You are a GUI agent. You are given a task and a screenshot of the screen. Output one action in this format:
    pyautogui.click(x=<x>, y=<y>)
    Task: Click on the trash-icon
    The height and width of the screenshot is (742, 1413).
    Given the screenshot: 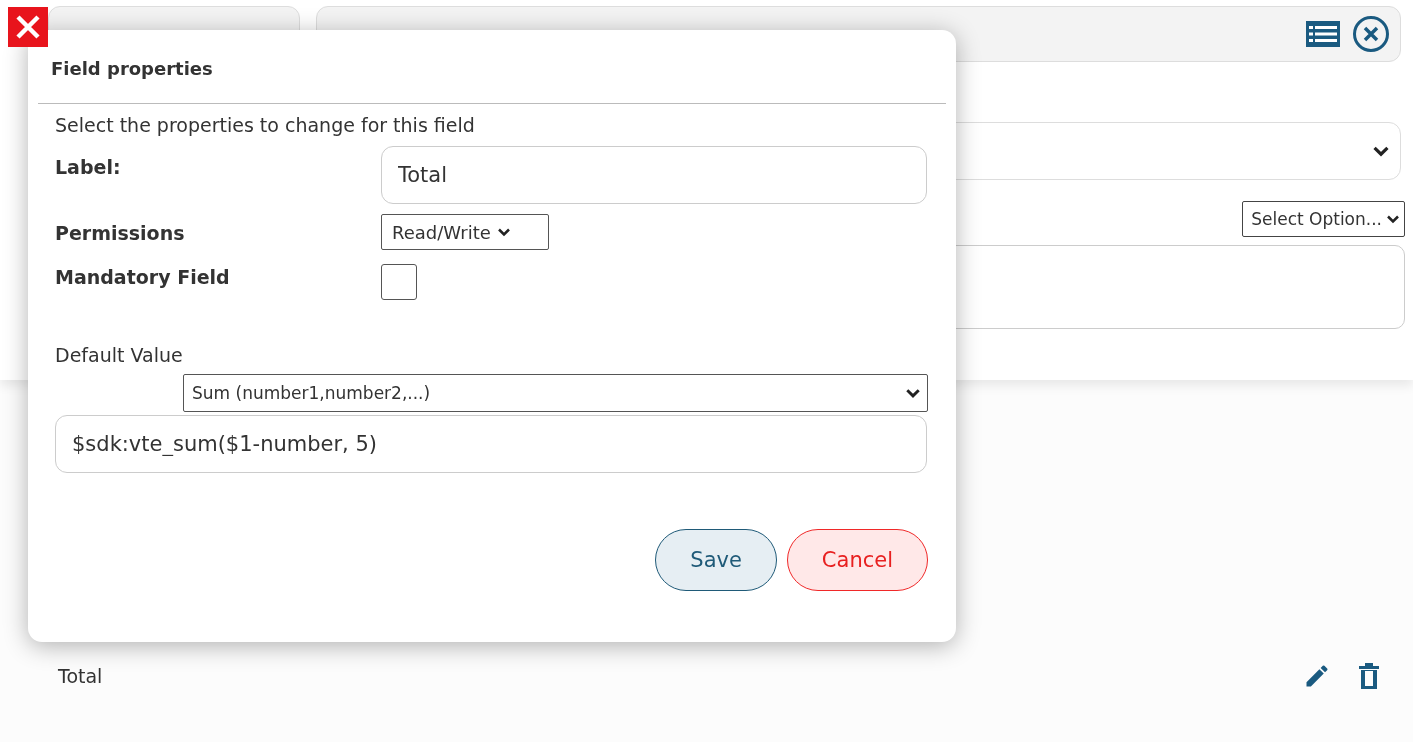 What is the action you would take?
    pyautogui.click(x=1369, y=676)
    